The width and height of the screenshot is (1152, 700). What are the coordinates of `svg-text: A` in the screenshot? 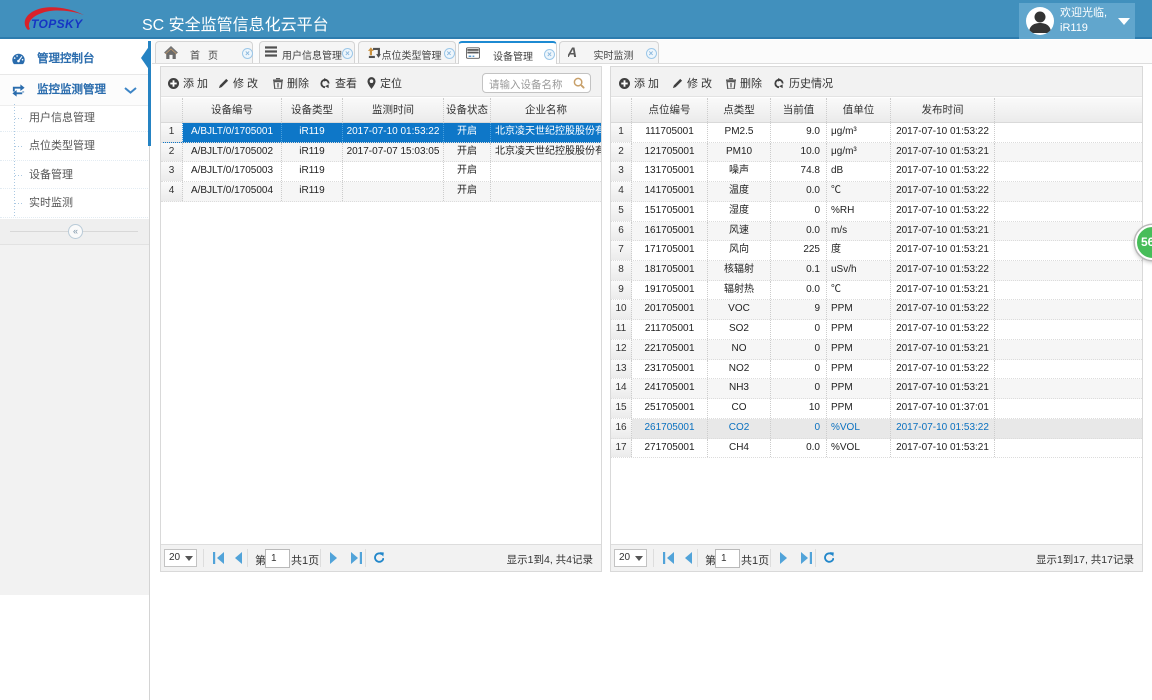 It's located at (572, 52).